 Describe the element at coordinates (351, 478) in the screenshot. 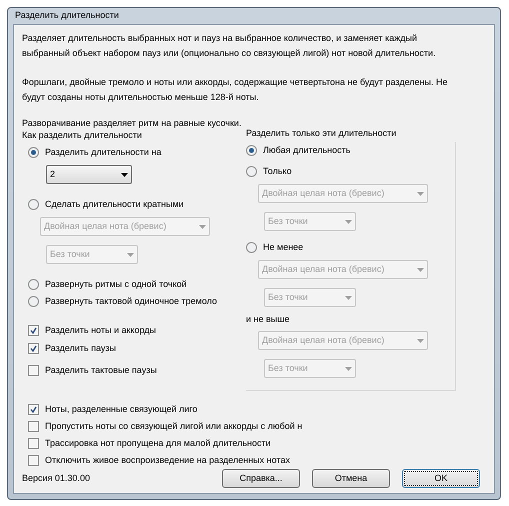

I see `dialog-button: Отмена` at that location.